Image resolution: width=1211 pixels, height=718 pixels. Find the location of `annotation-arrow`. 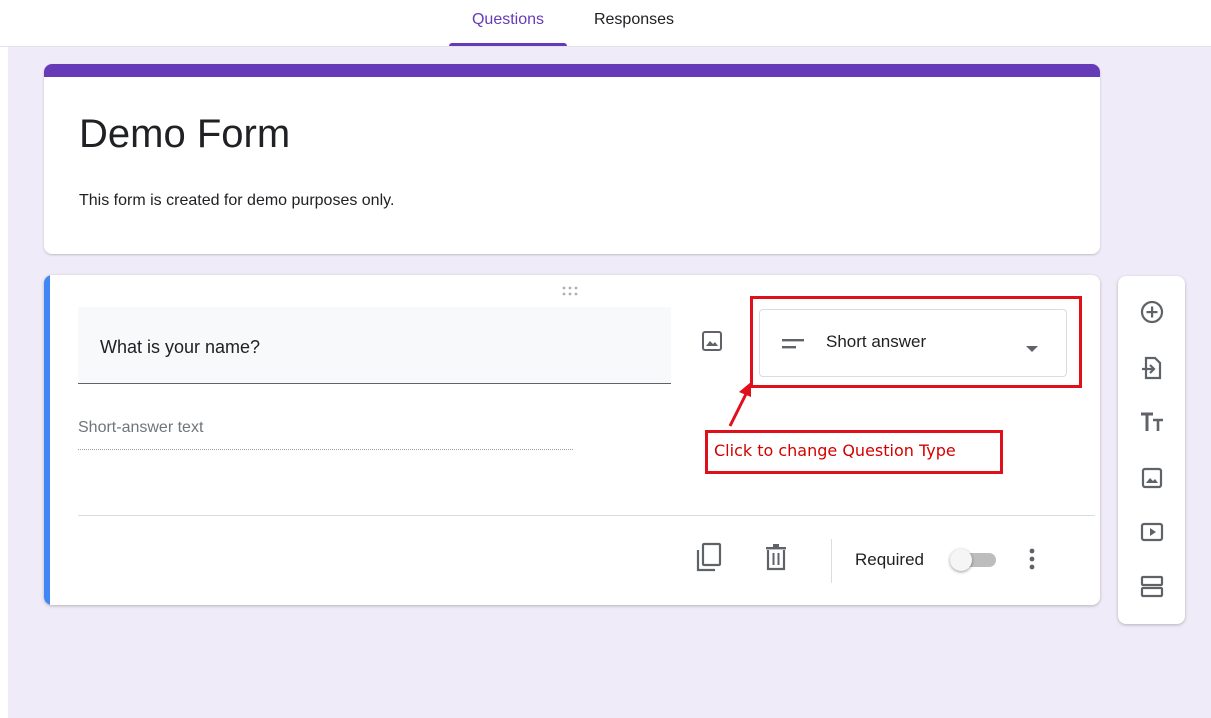

annotation-arrow is located at coordinates (740, 408).